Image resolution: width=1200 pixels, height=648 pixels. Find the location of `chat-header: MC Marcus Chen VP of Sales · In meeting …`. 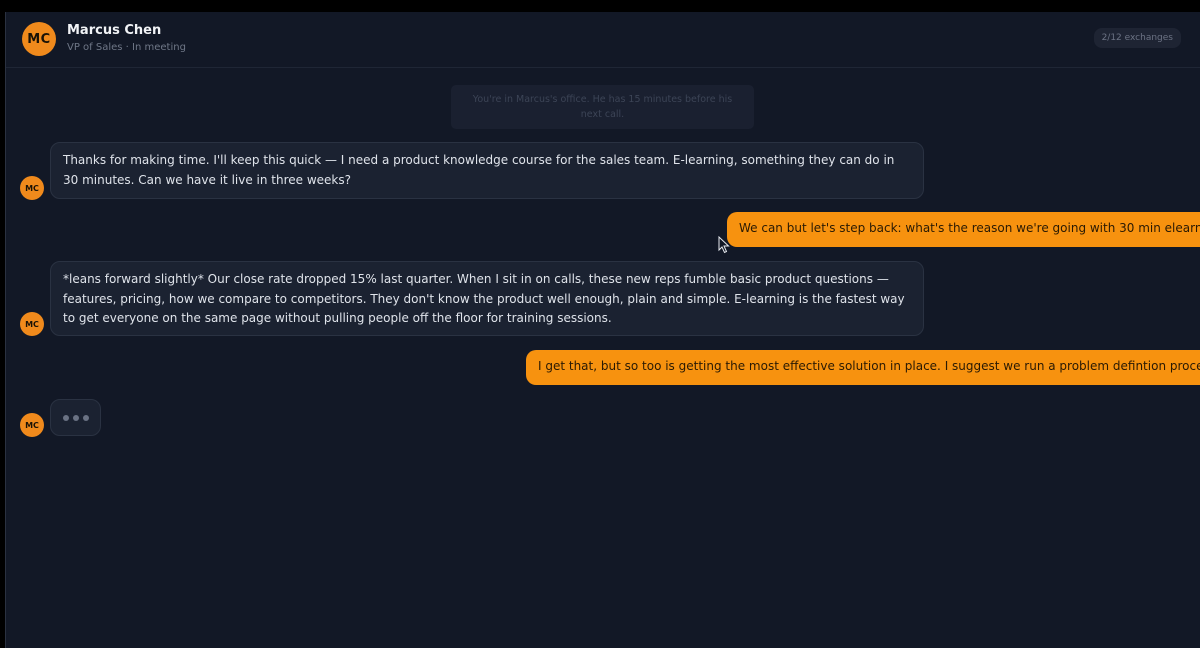

chat-header: MC Marcus Chen VP of Sales · In meeting … is located at coordinates (603, 40).